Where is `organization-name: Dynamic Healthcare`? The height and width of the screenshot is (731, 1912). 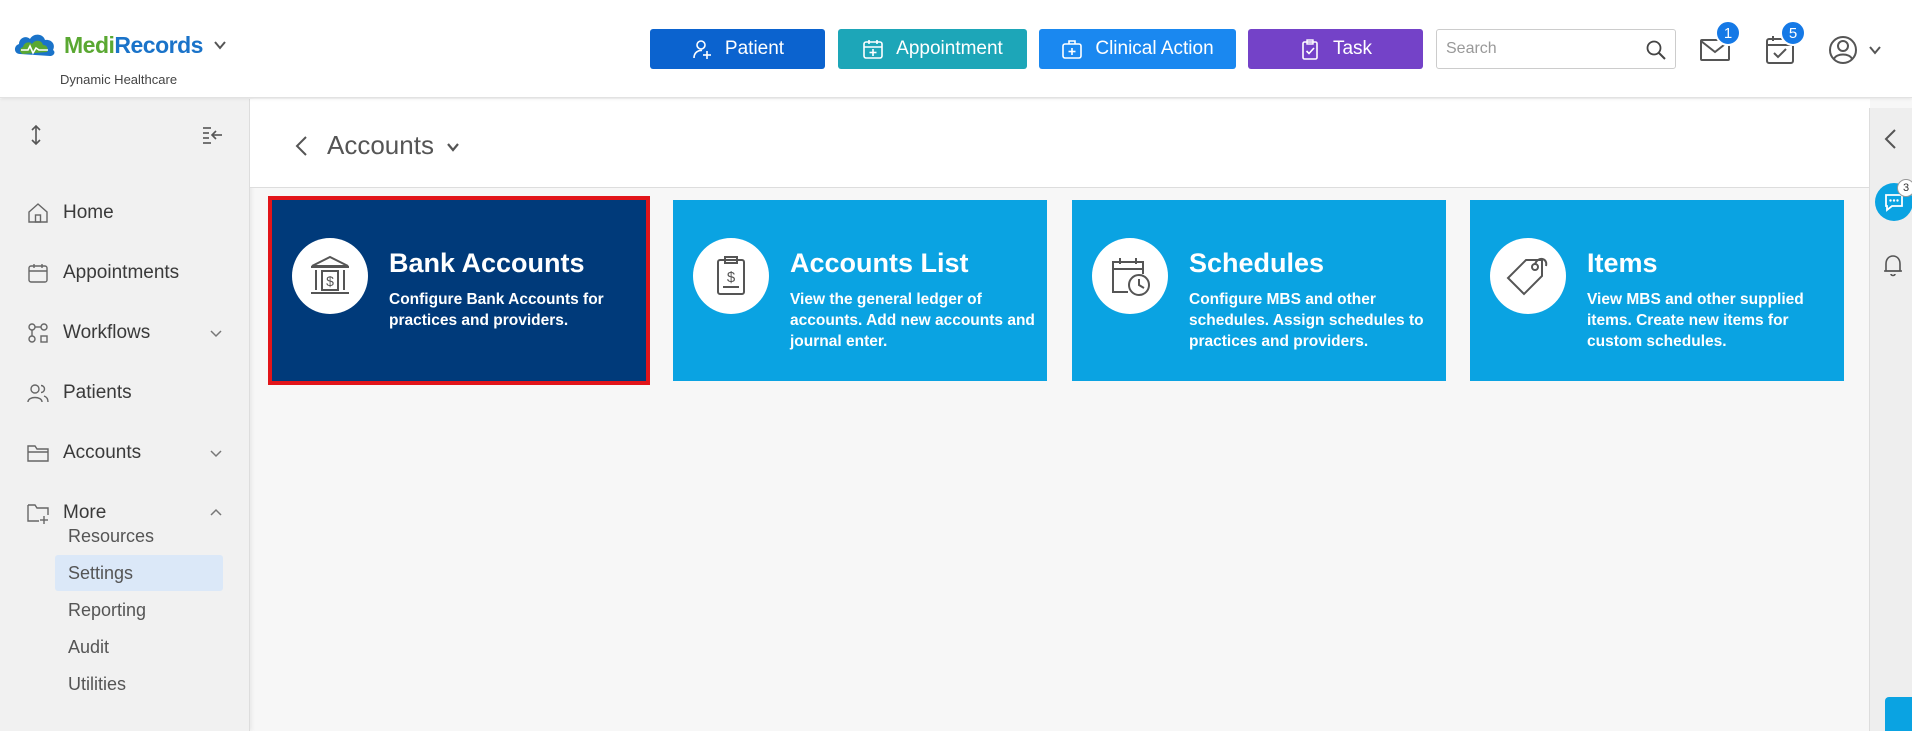 organization-name: Dynamic Healthcare is located at coordinates (119, 79).